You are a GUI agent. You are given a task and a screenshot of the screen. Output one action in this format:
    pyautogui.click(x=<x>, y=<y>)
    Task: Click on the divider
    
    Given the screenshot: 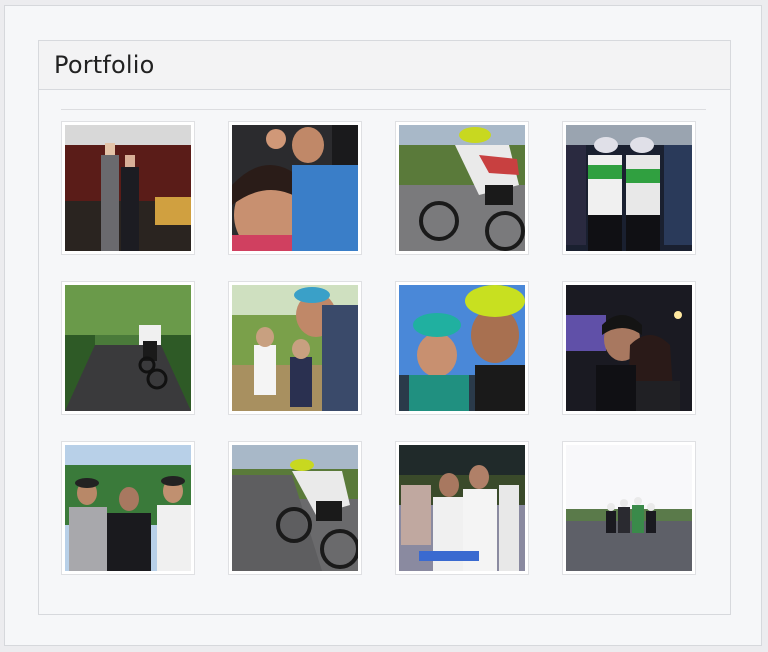 What is the action you would take?
    pyautogui.click(x=383, y=109)
    